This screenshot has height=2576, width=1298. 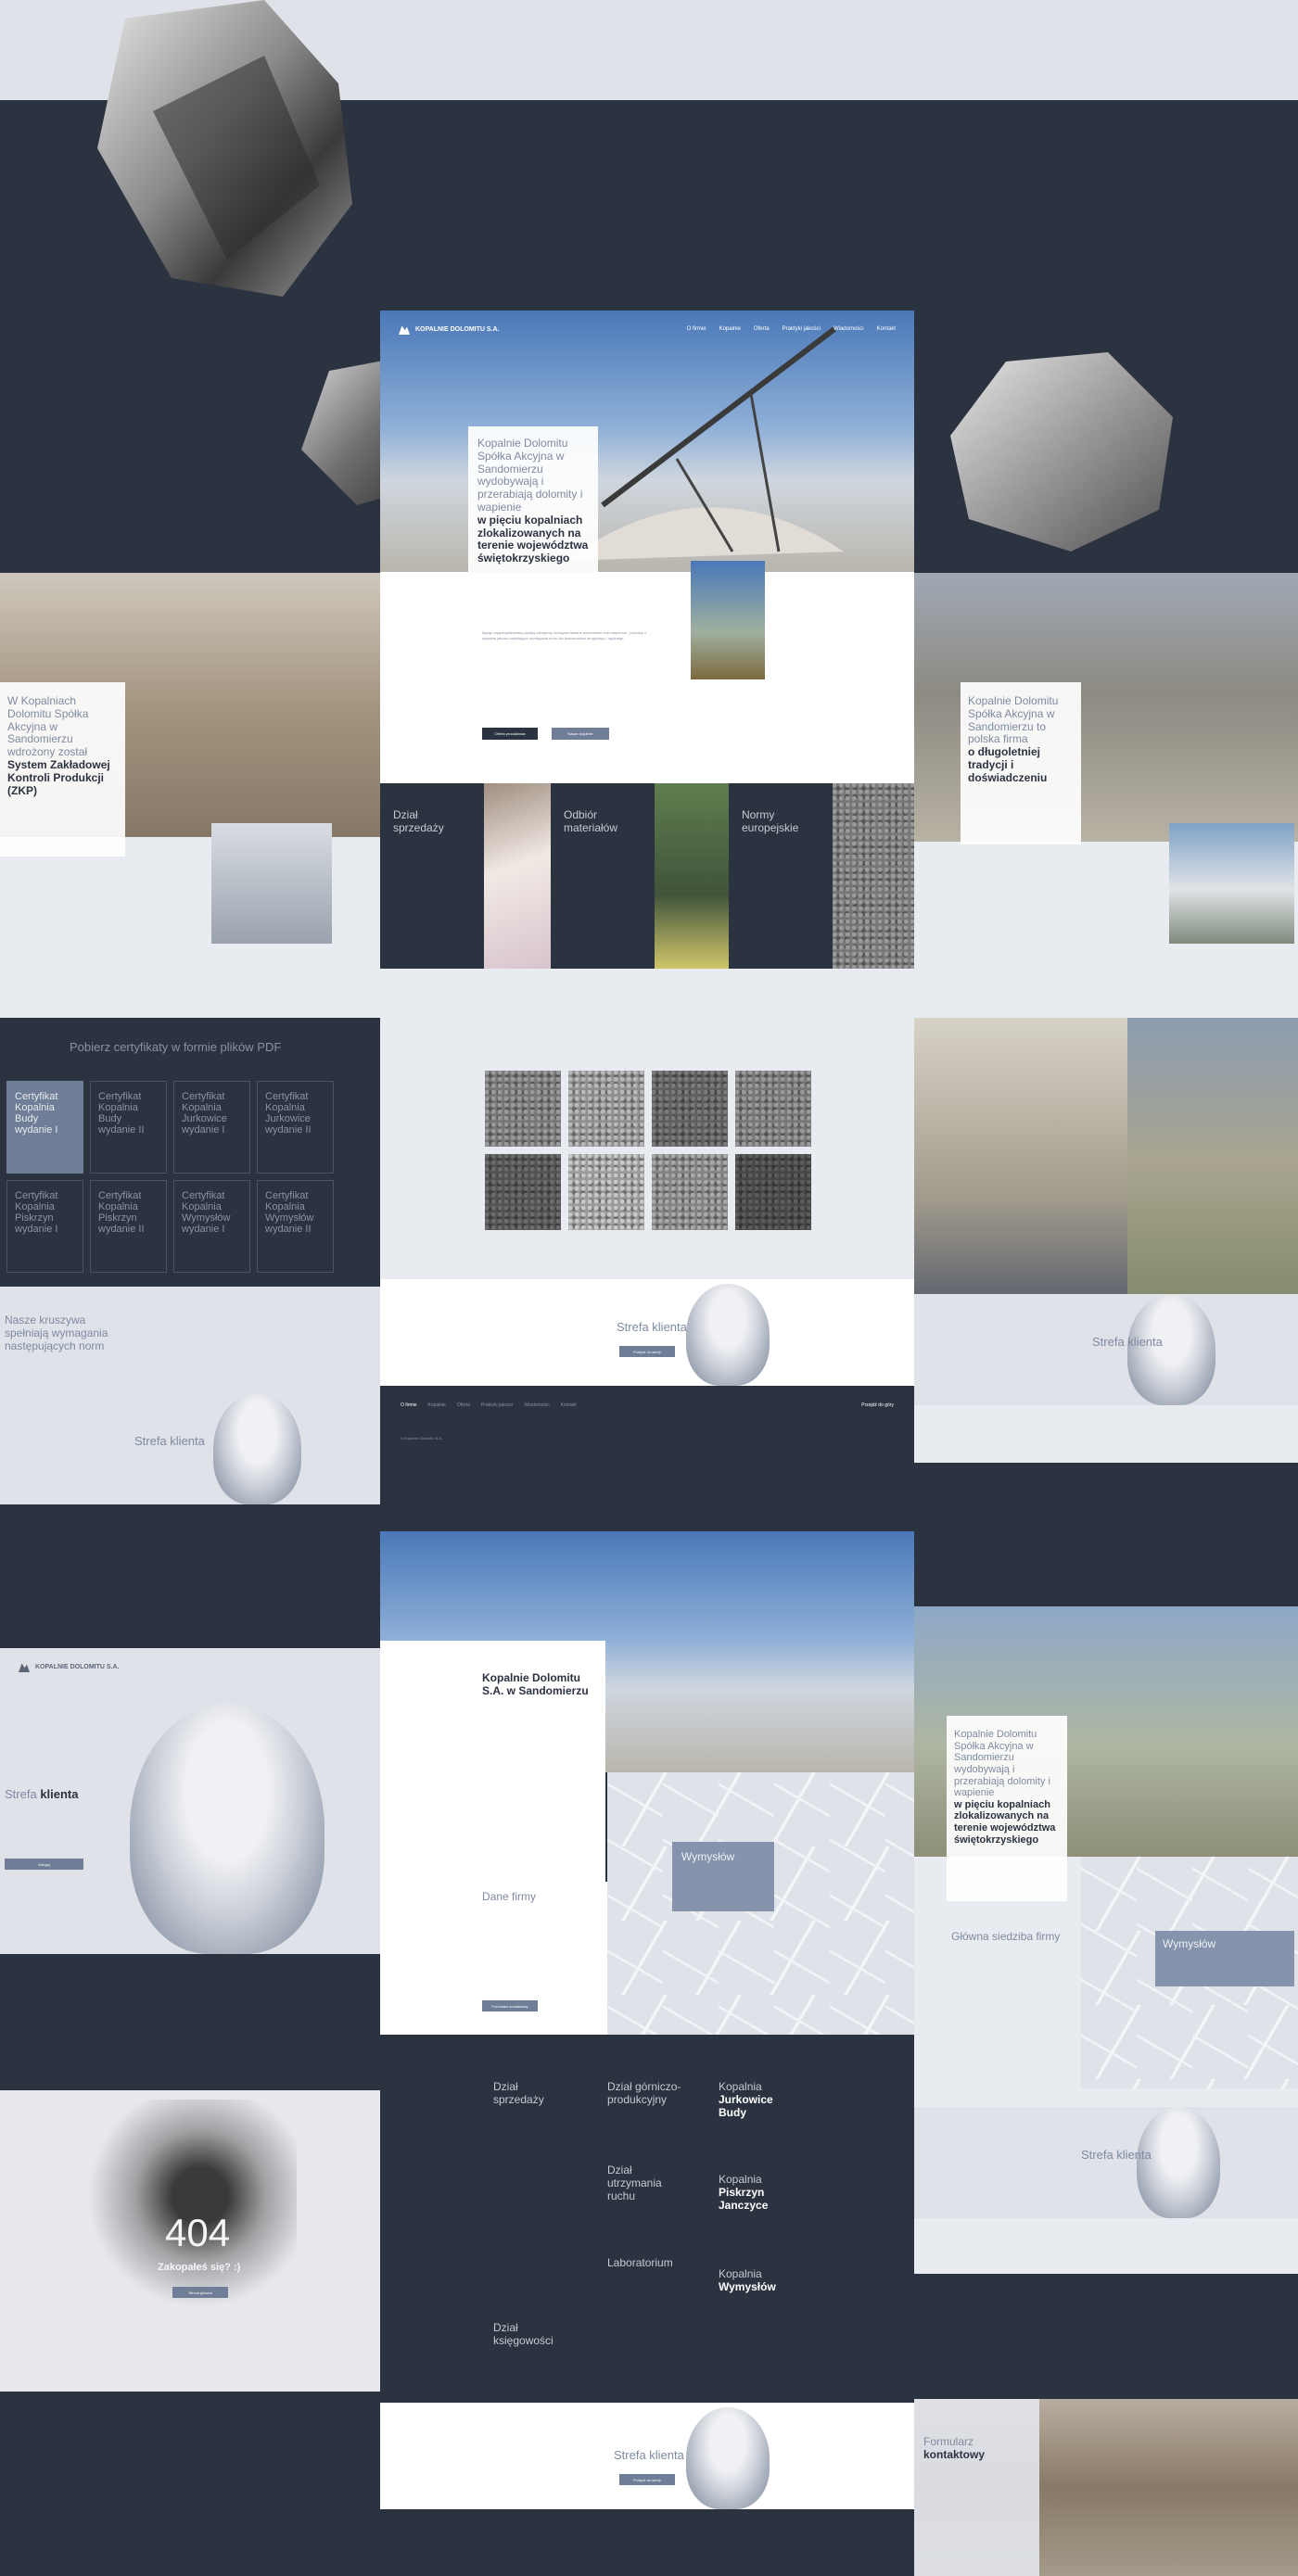 What do you see at coordinates (432, 876) in the screenshot?
I see `sales-dept-panel: Dział sprzedaży` at bounding box center [432, 876].